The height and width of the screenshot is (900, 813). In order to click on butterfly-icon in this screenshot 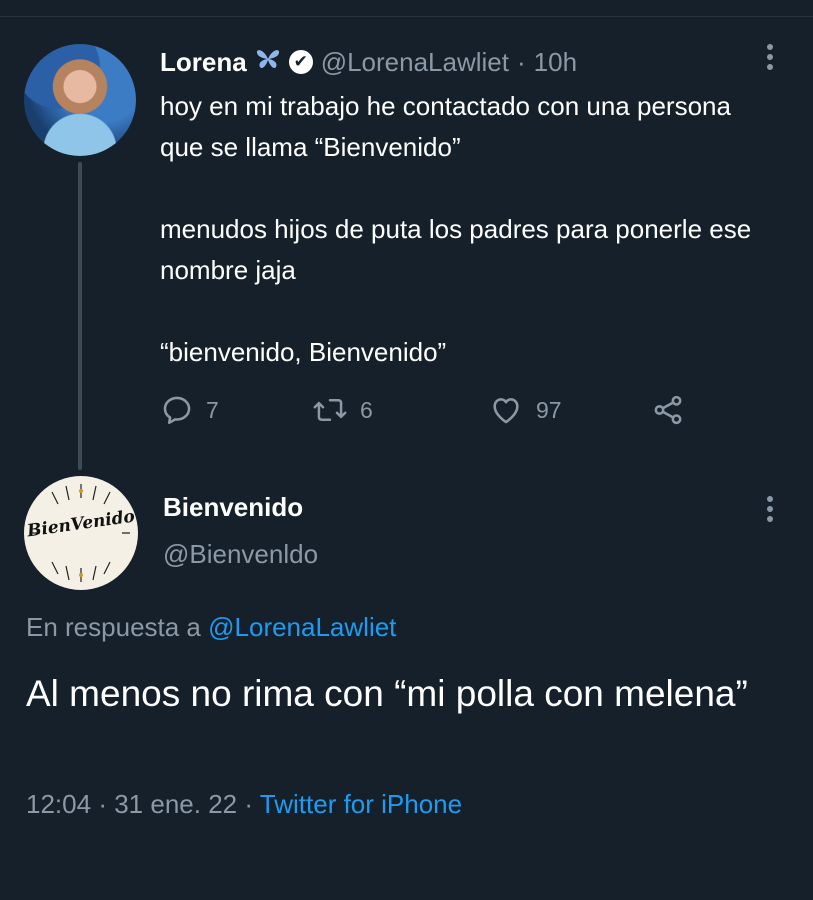, I will do `click(268, 62)`.